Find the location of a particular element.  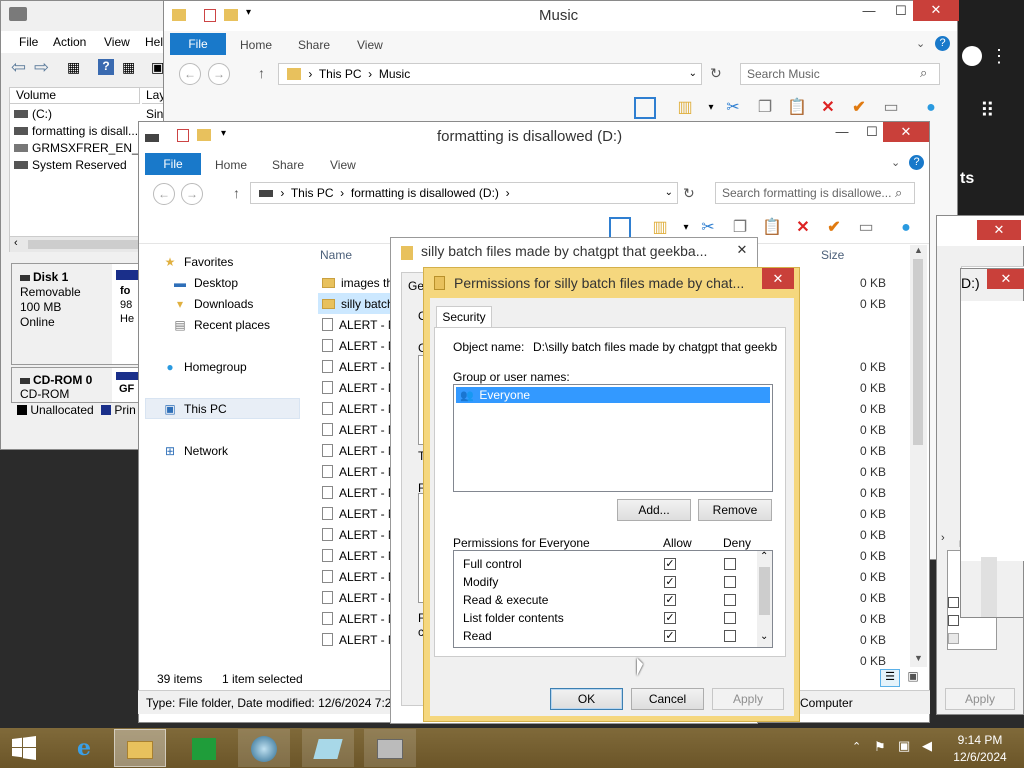

music-share-tab: Share is located at coordinates (314, 45).